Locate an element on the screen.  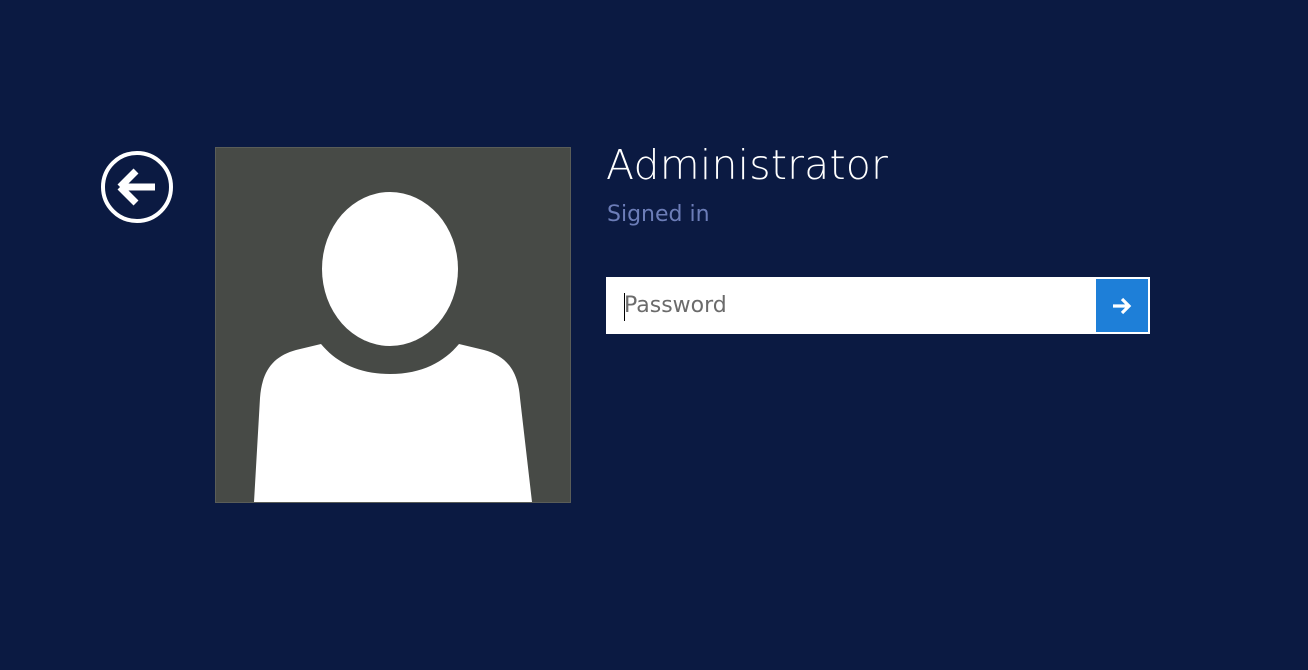
arrow-left-circle-icon is located at coordinates (137, 187).